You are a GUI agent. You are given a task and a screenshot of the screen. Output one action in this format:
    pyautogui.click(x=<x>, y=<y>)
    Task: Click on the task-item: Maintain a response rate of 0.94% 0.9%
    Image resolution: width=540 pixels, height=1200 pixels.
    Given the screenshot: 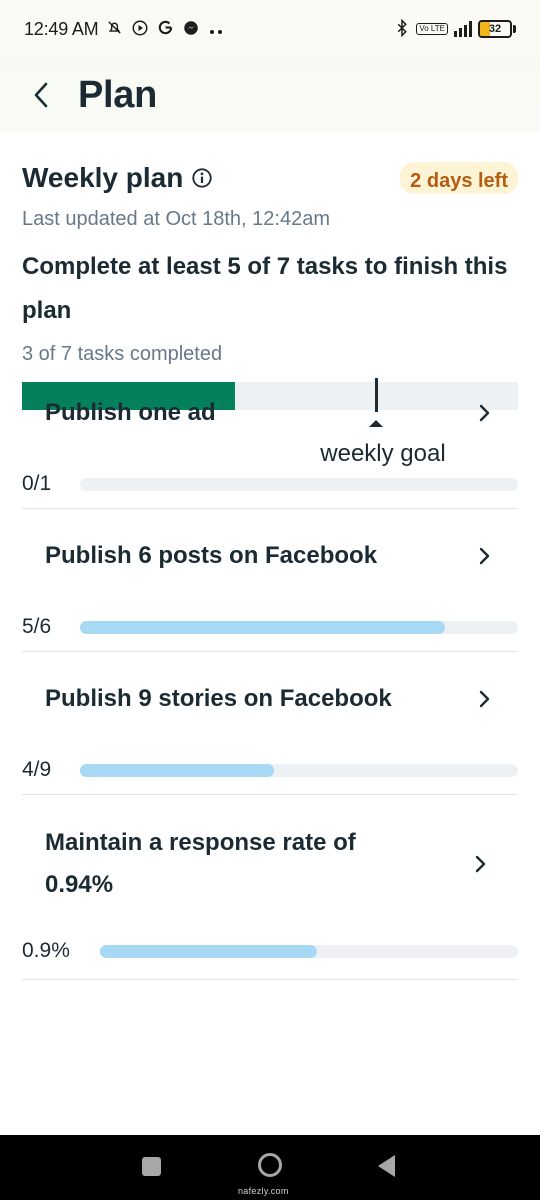 What is the action you would take?
    pyautogui.click(x=270, y=887)
    